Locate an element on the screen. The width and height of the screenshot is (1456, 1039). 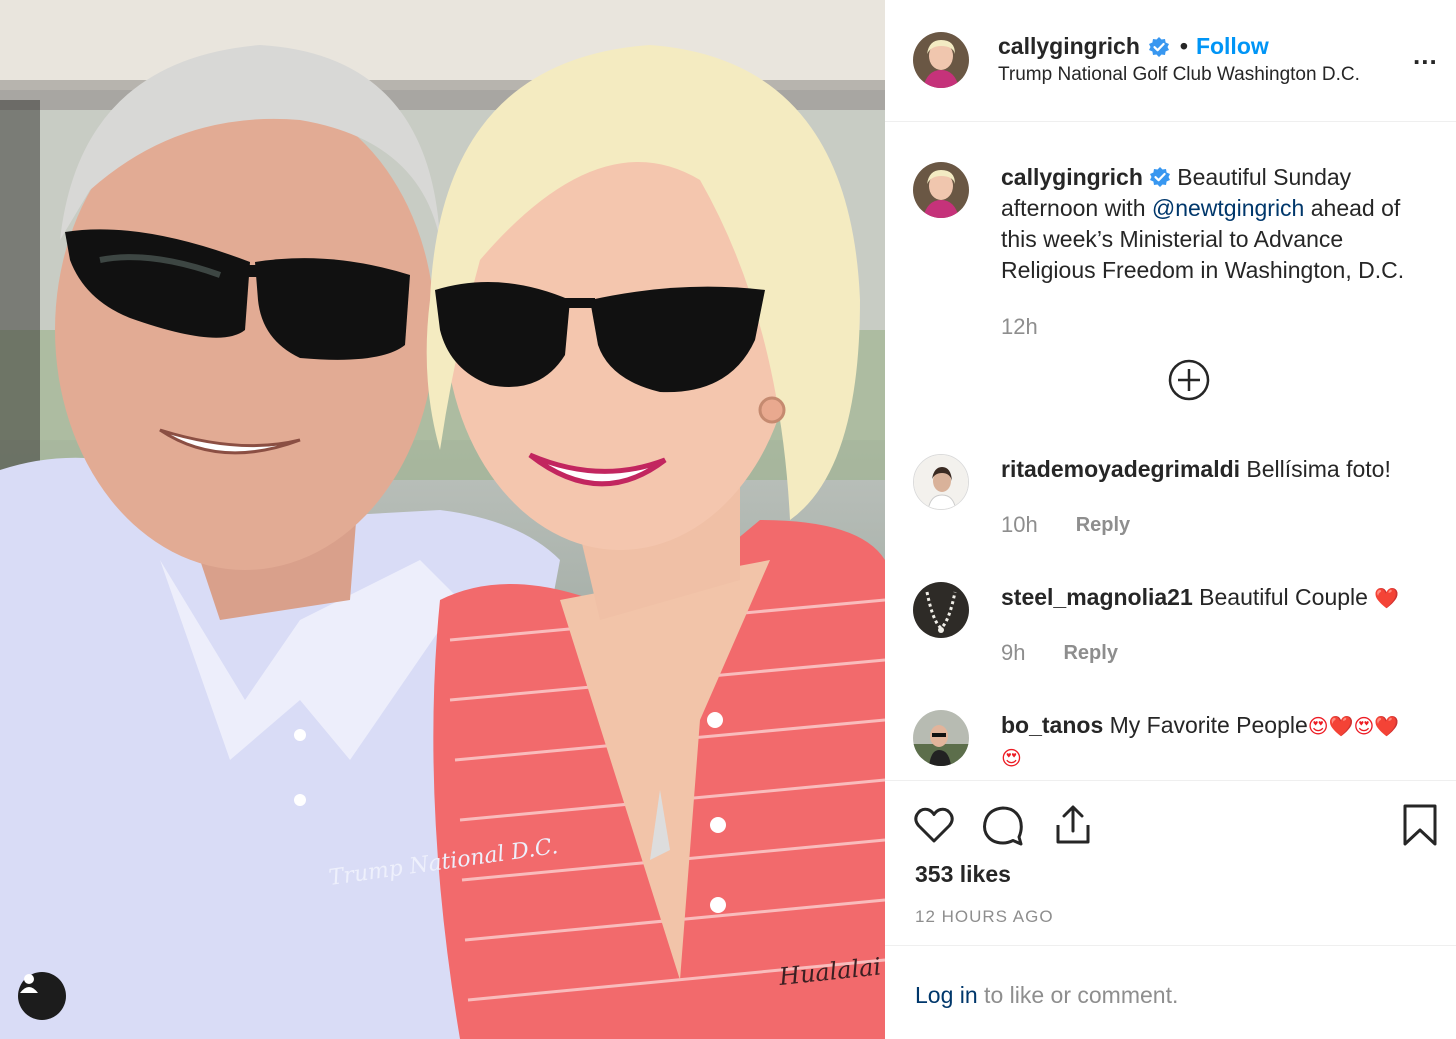
like-icon is located at coordinates (934, 825).